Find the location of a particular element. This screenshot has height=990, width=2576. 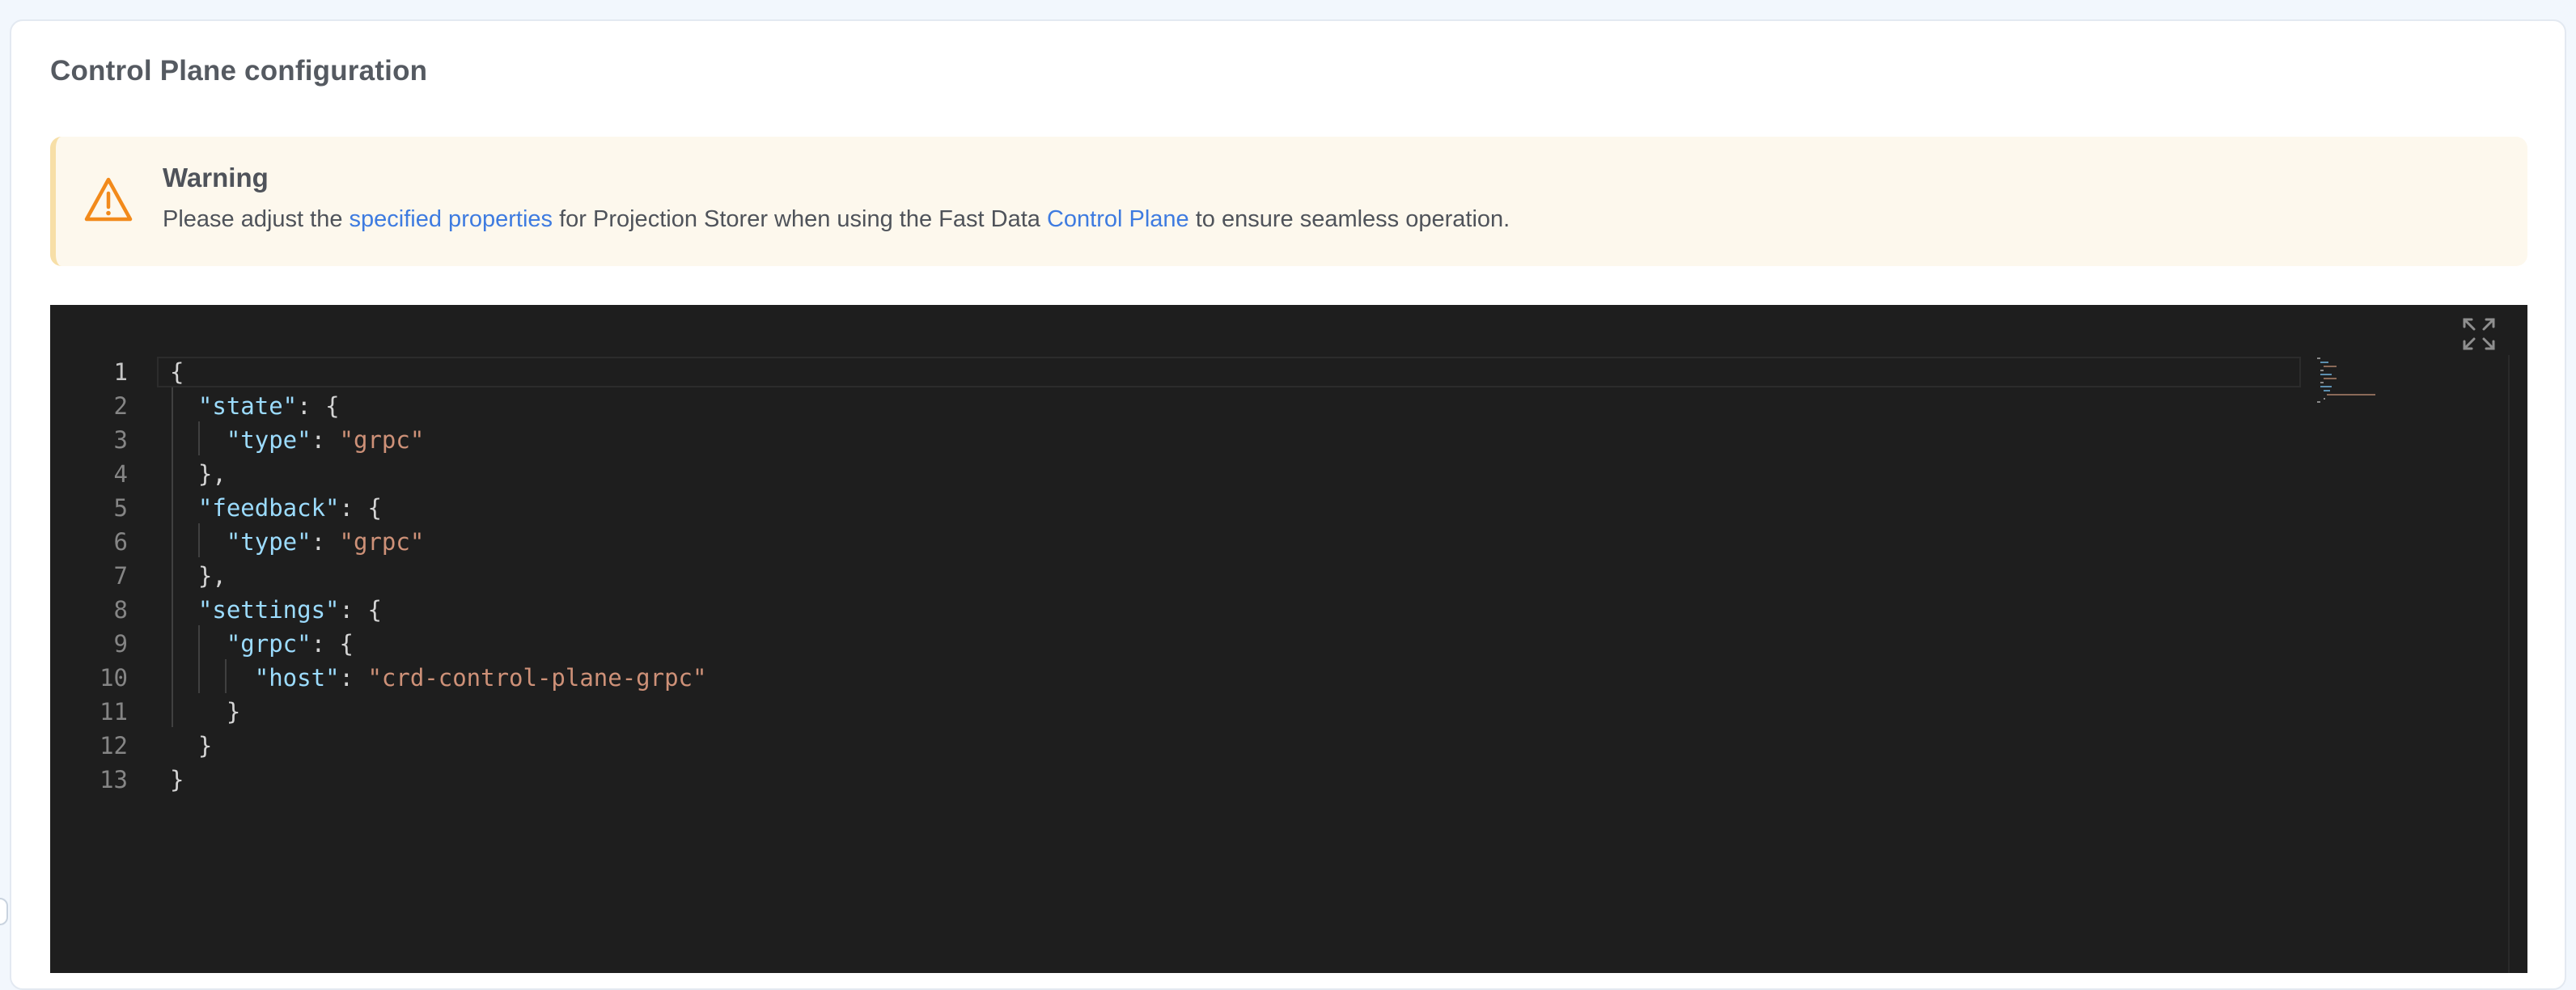

code-text: "feedback": { is located at coordinates (276, 508).